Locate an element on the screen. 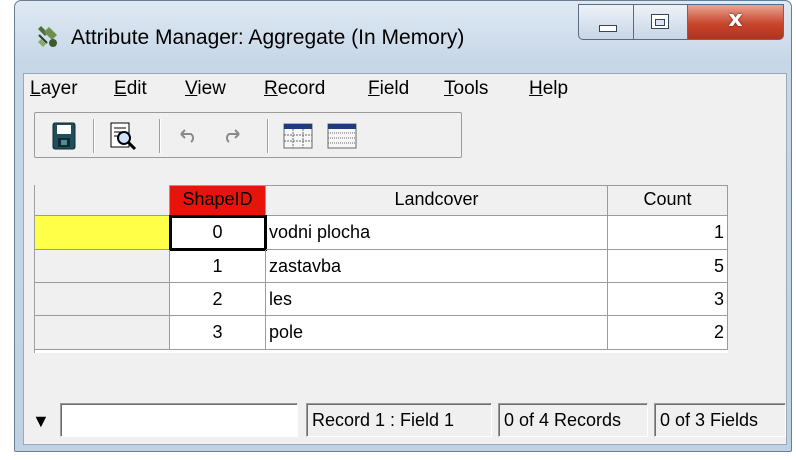 Image resolution: width=796 pixels, height=460 pixels. maximize-button is located at coordinates (661, 22).